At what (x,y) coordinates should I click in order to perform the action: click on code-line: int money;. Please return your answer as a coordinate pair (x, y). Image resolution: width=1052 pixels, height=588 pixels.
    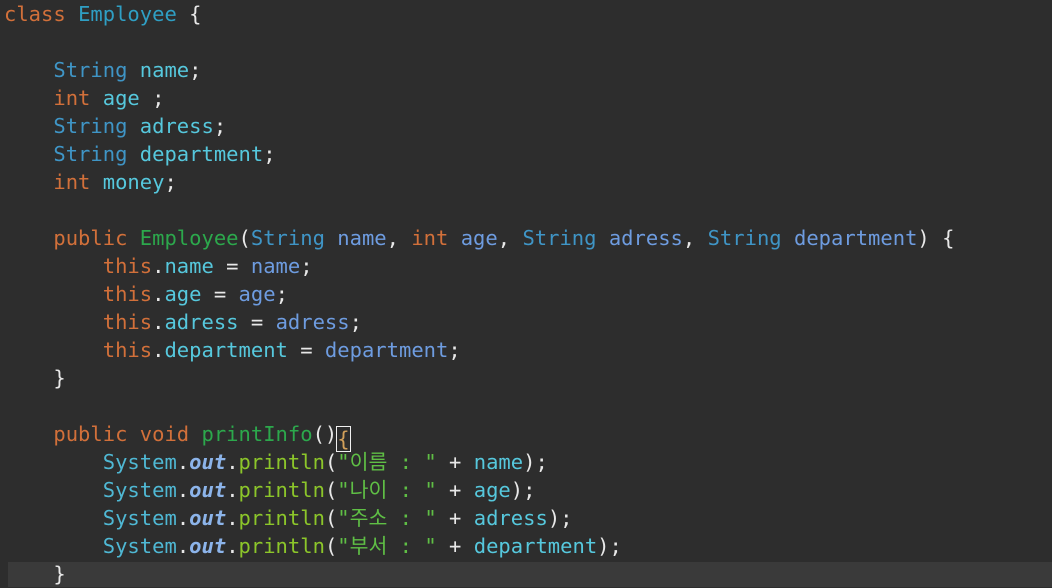
    Looking at the image, I should click on (526, 182).